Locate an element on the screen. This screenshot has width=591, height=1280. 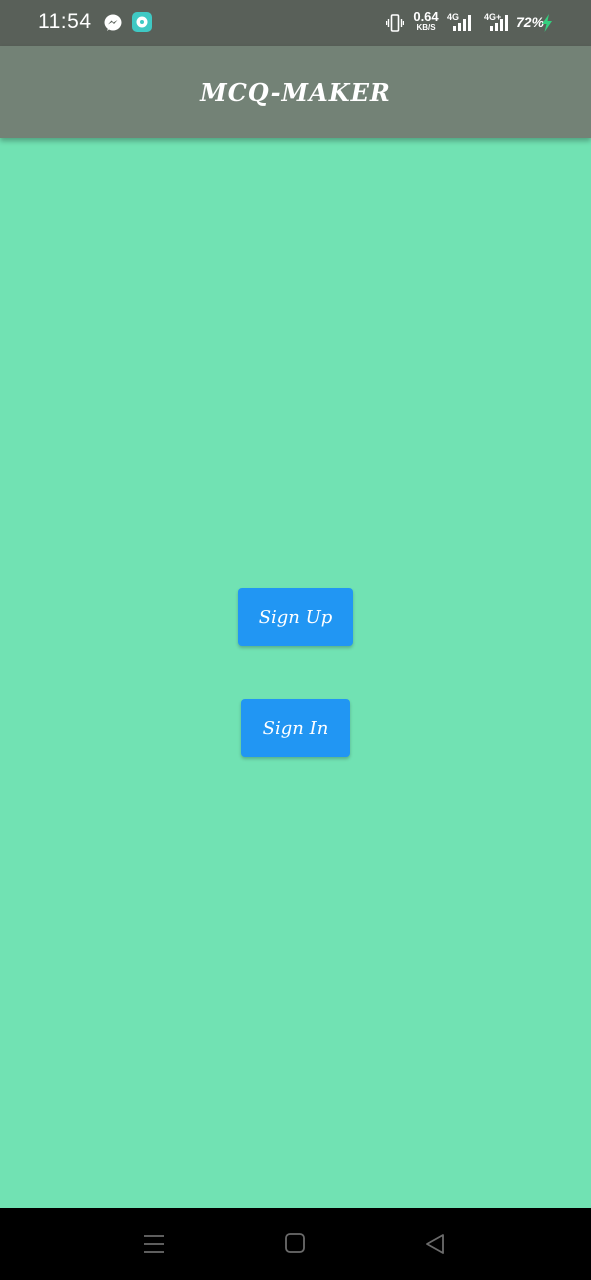
signal-sim2-icon: 4G+ is located at coordinates (496, 21).